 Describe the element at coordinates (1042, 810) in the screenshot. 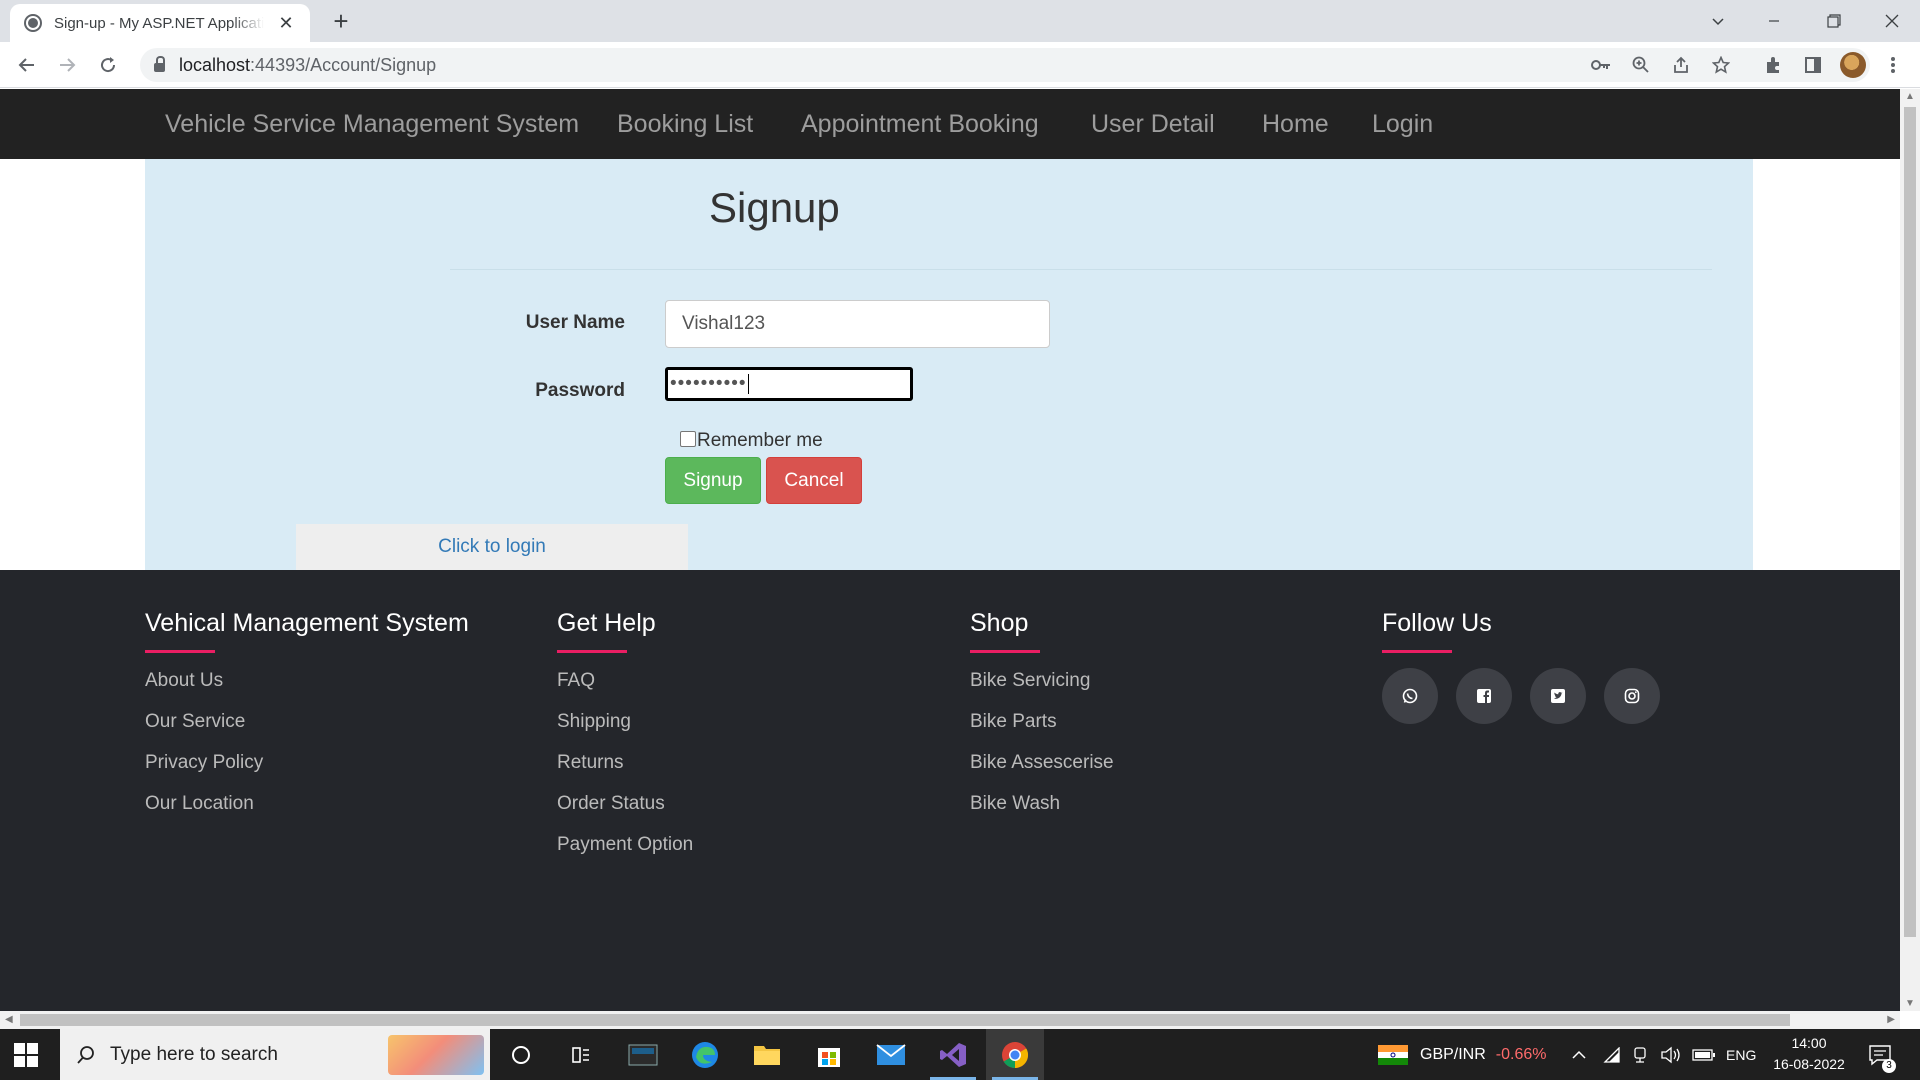

I see `footer-link-bike-wash: Bike Wash` at that location.